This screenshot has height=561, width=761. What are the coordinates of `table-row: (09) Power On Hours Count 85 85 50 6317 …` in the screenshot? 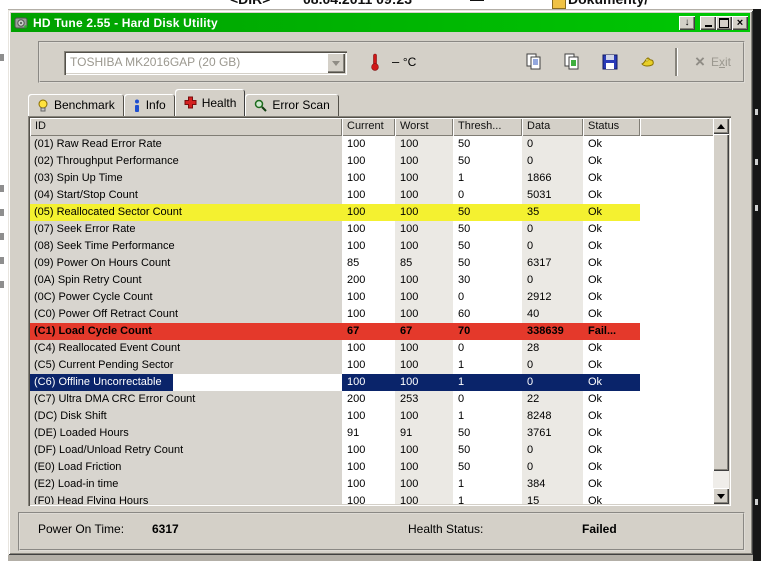 It's located at (379, 263).